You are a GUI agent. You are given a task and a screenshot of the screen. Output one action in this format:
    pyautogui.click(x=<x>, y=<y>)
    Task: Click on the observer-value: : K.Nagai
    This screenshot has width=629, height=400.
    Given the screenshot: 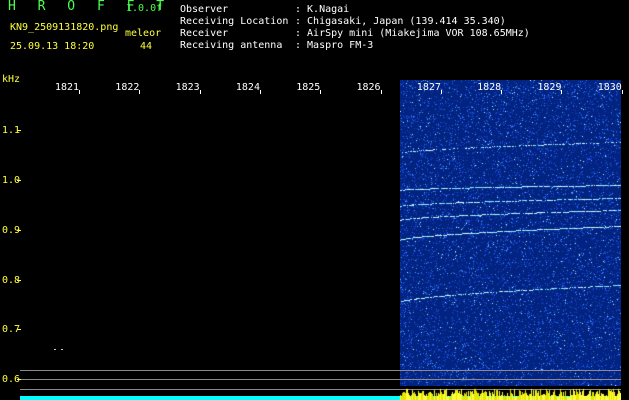 What is the action you would take?
    pyautogui.click(x=322, y=9)
    